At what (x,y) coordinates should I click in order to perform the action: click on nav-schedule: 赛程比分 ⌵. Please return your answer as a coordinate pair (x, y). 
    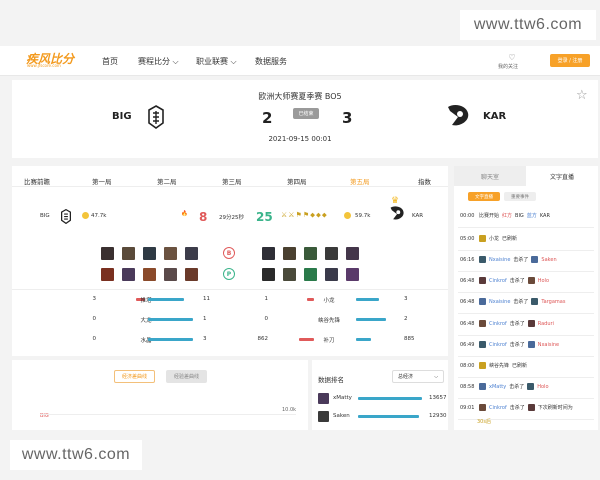
    Looking at the image, I should click on (158, 61).